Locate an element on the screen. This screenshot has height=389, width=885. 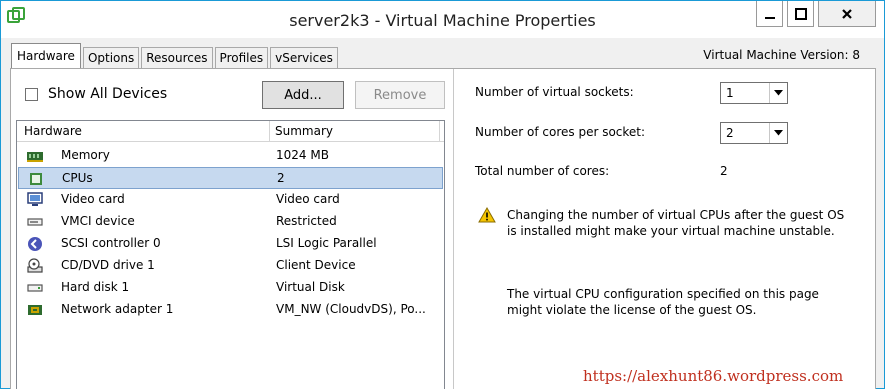
memory-icon is located at coordinates (35, 156).